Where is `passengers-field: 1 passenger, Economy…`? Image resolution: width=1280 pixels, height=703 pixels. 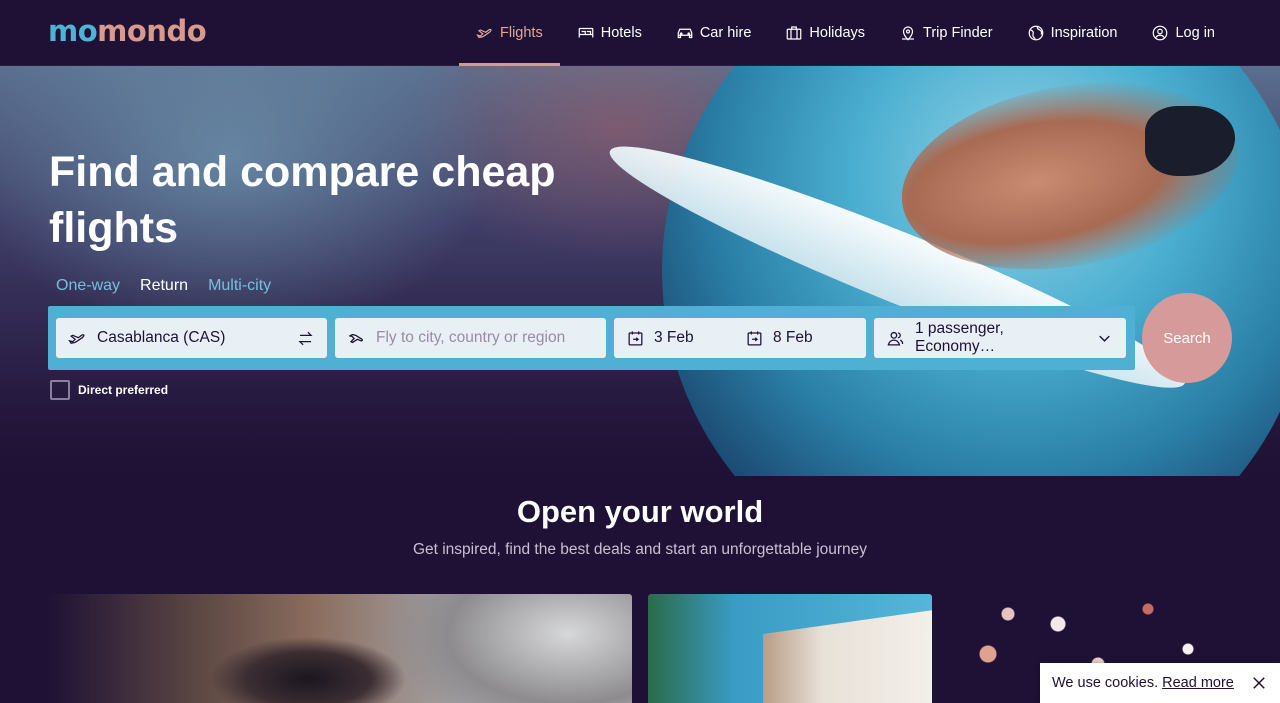 passengers-field: 1 passenger, Economy… is located at coordinates (1000, 338).